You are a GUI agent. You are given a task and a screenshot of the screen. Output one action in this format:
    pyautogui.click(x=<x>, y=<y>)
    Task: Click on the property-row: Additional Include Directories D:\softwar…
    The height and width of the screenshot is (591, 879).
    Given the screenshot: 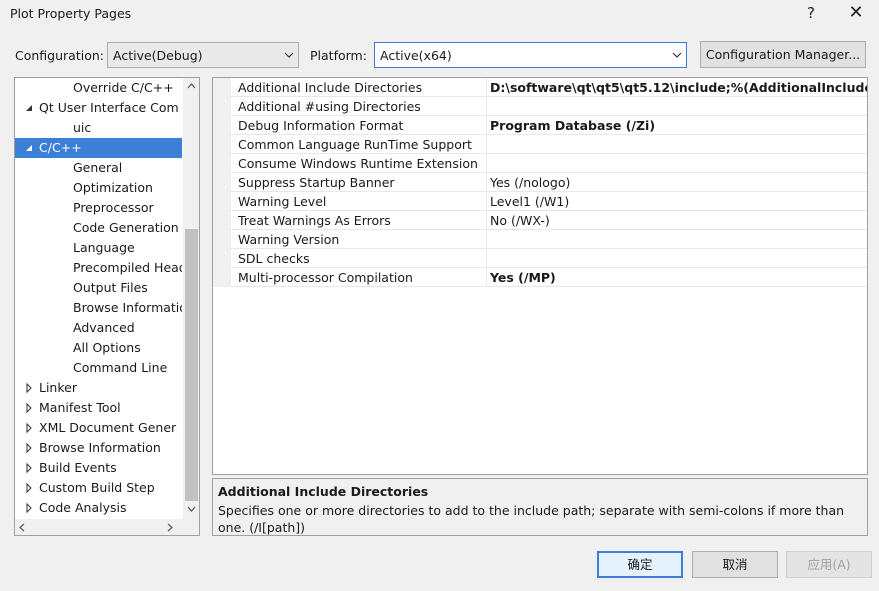 What is the action you would take?
    pyautogui.click(x=540, y=87)
    